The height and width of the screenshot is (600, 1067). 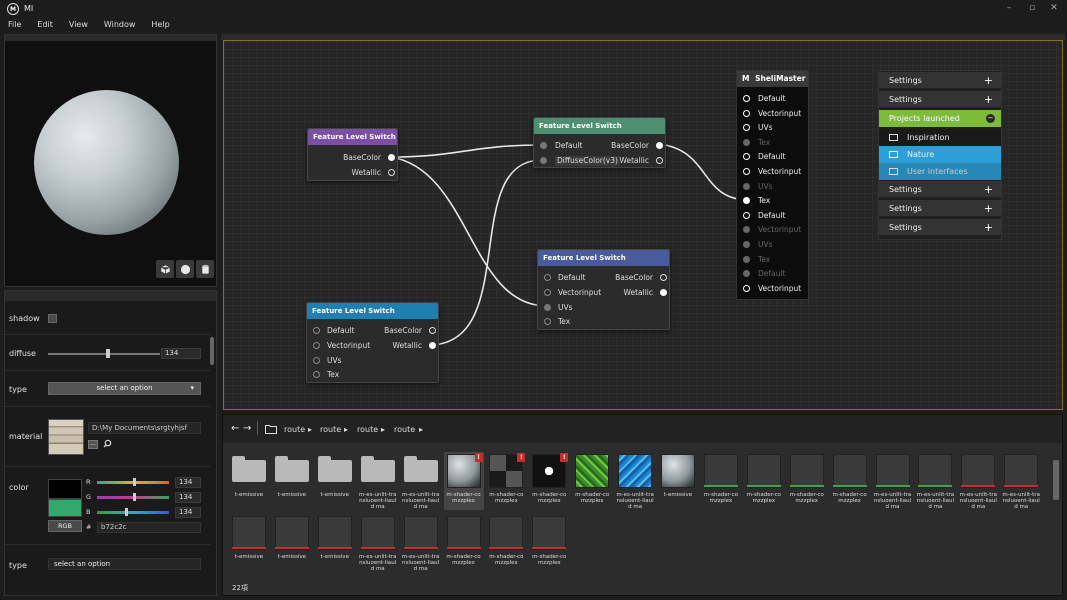 What do you see at coordinates (1032, 8) in the screenshot?
I see `maximize-icon: ▫` at bounding box center [1032, 8].